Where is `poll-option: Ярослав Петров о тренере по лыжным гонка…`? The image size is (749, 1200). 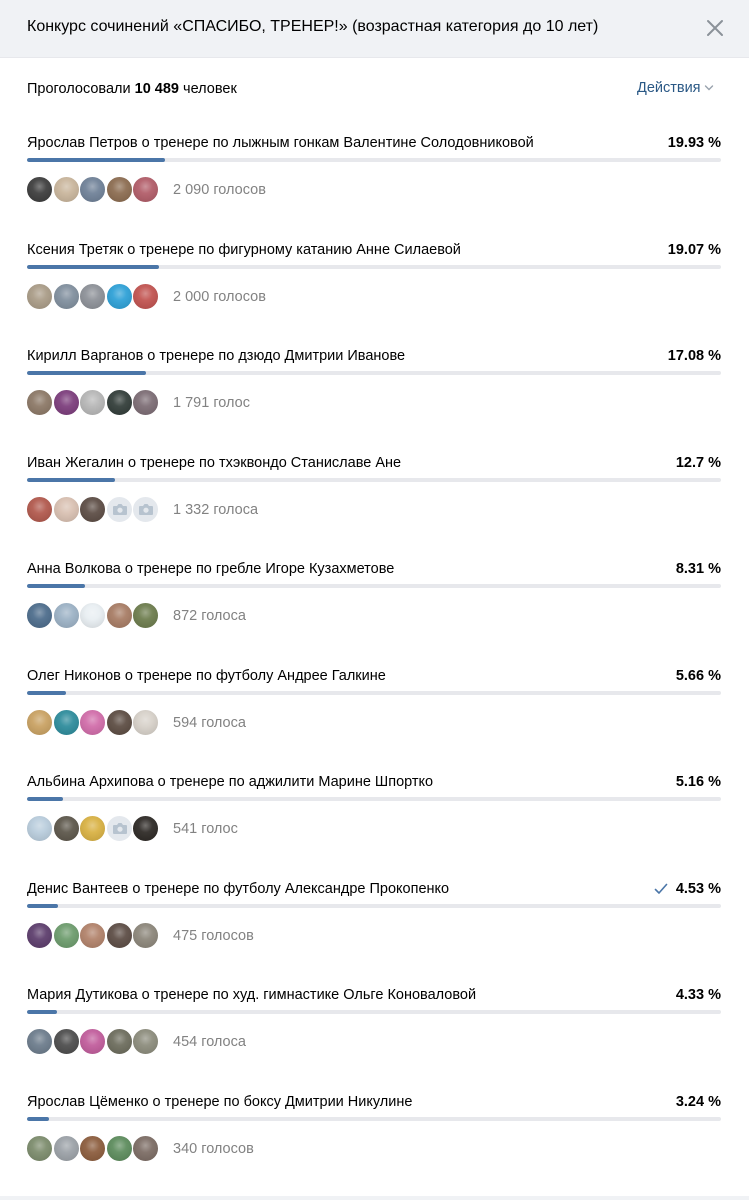 poll-option: Ярослав Петров о тренере по лыжным гонка… is located at coordinates (374, 188).